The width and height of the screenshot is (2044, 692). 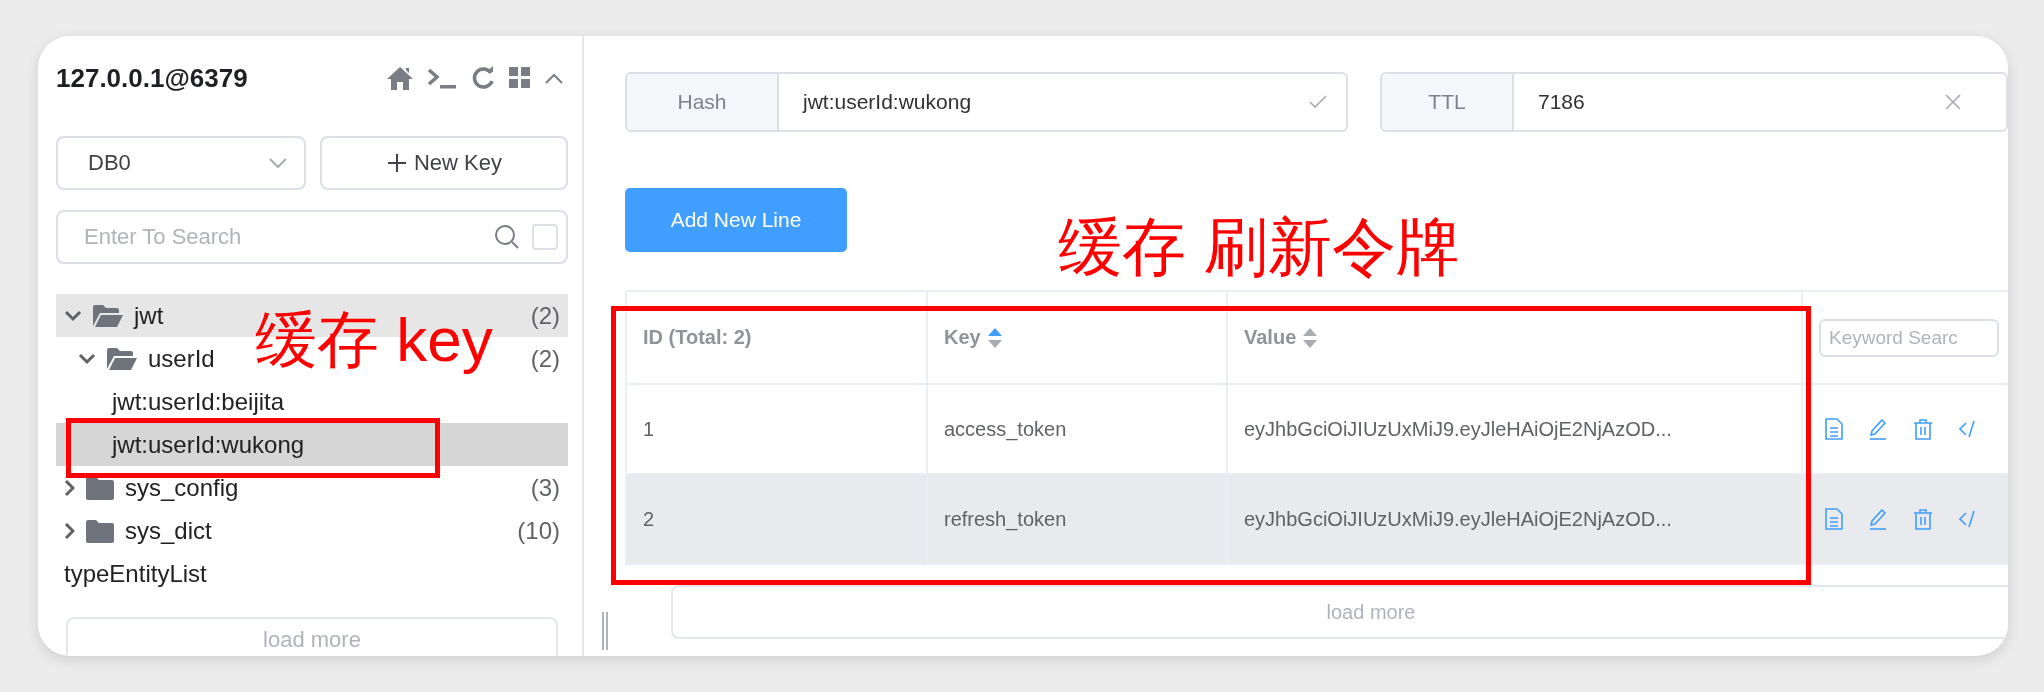 What do you see at coordinates (1953, 102) in the screenshot?
I see `clear-icon` at bounding box center [1953, 102].